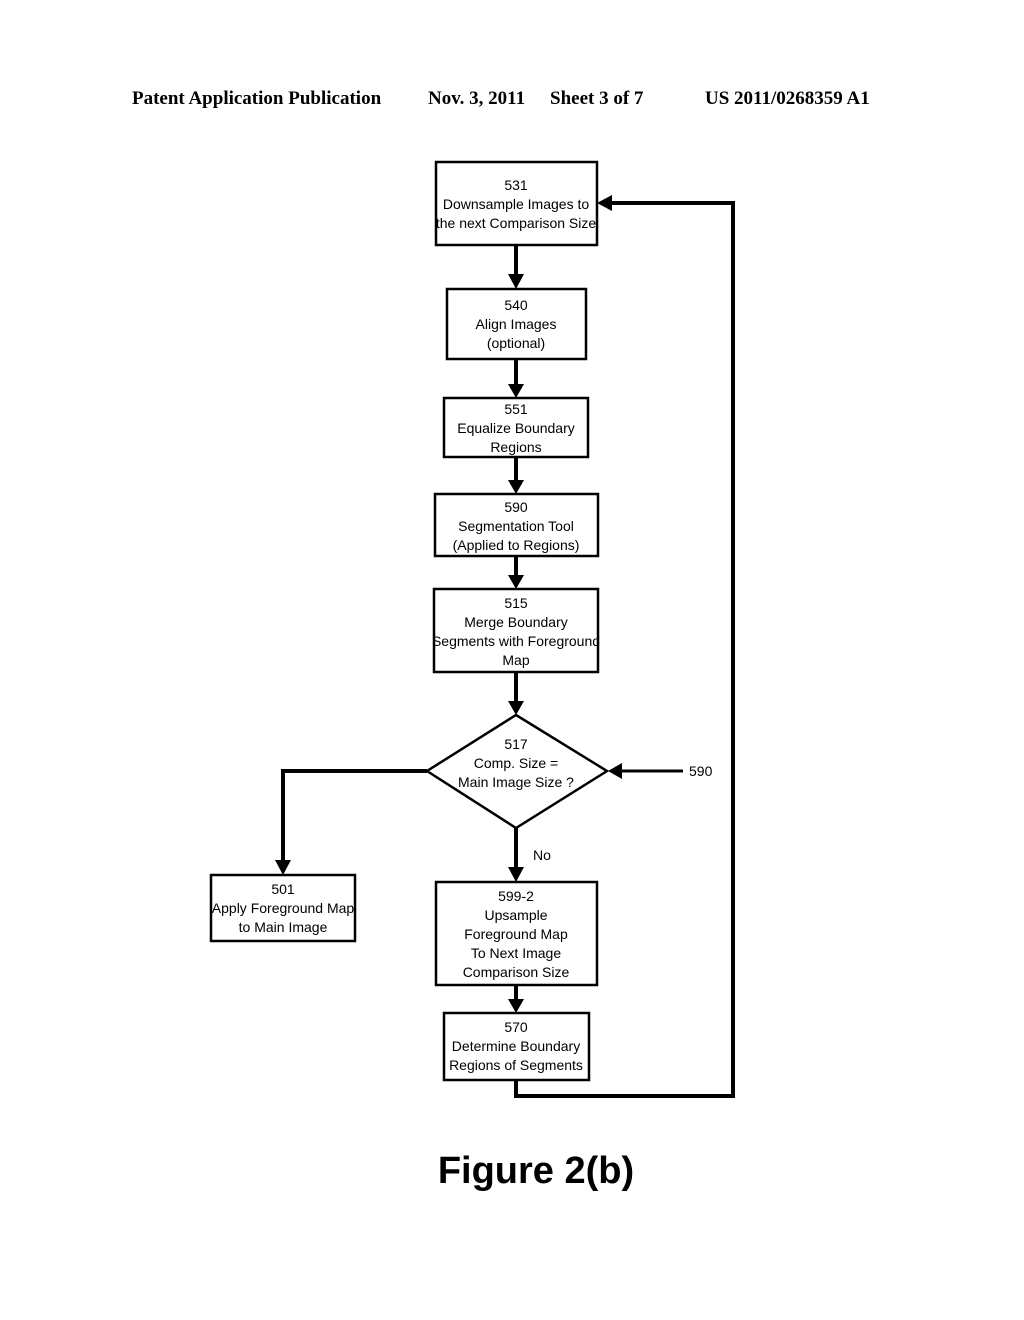  I want to click on node-label-line: Apply Foreground Map, so click(283, 908).